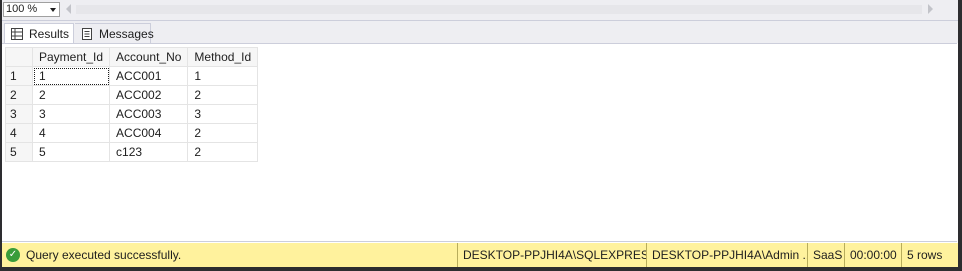 The image size is (962, 271). I want to click on window-frame-bottom, so click(481, 269).